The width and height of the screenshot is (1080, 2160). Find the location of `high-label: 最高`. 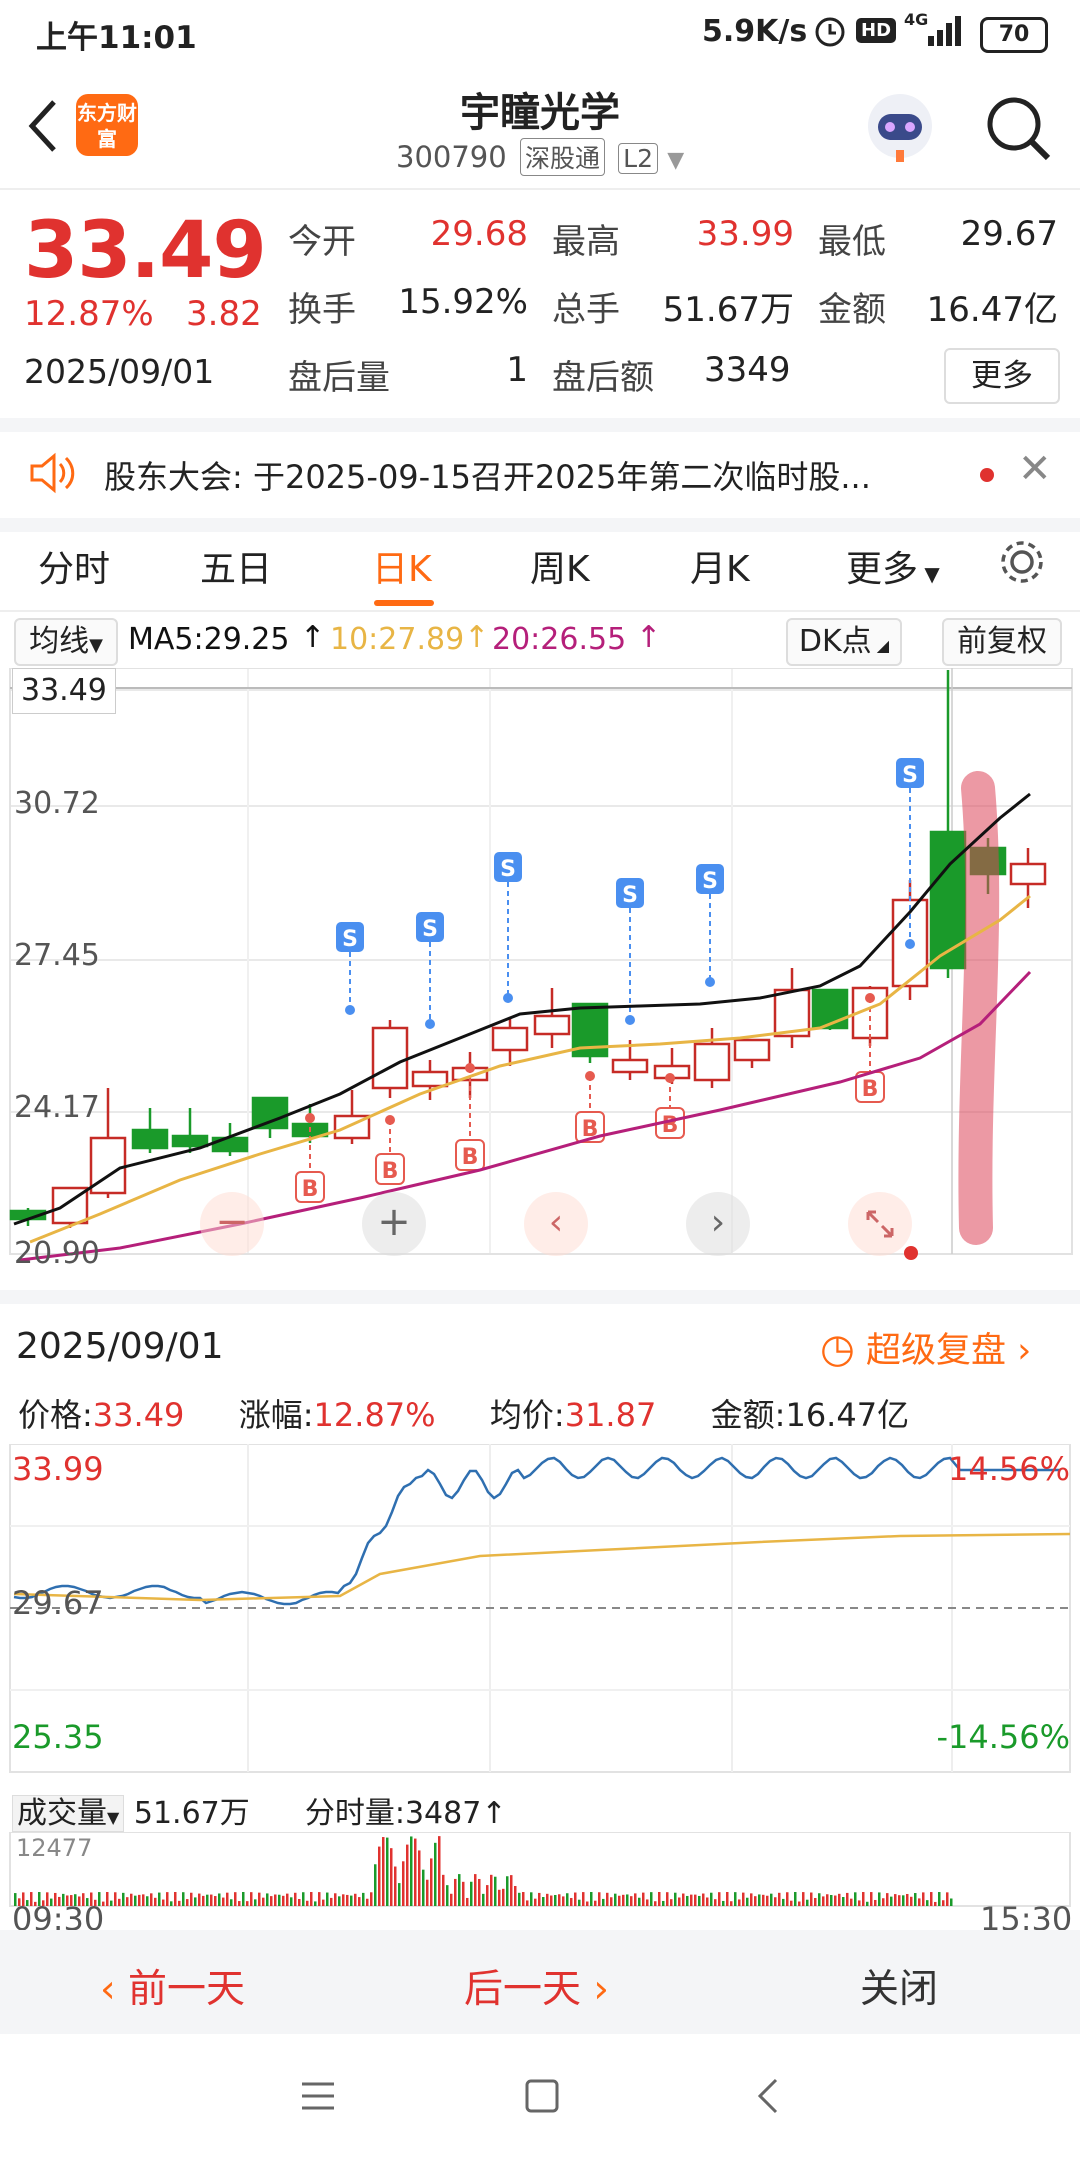

high-label: 最高 is located at coordinates (586, 242).